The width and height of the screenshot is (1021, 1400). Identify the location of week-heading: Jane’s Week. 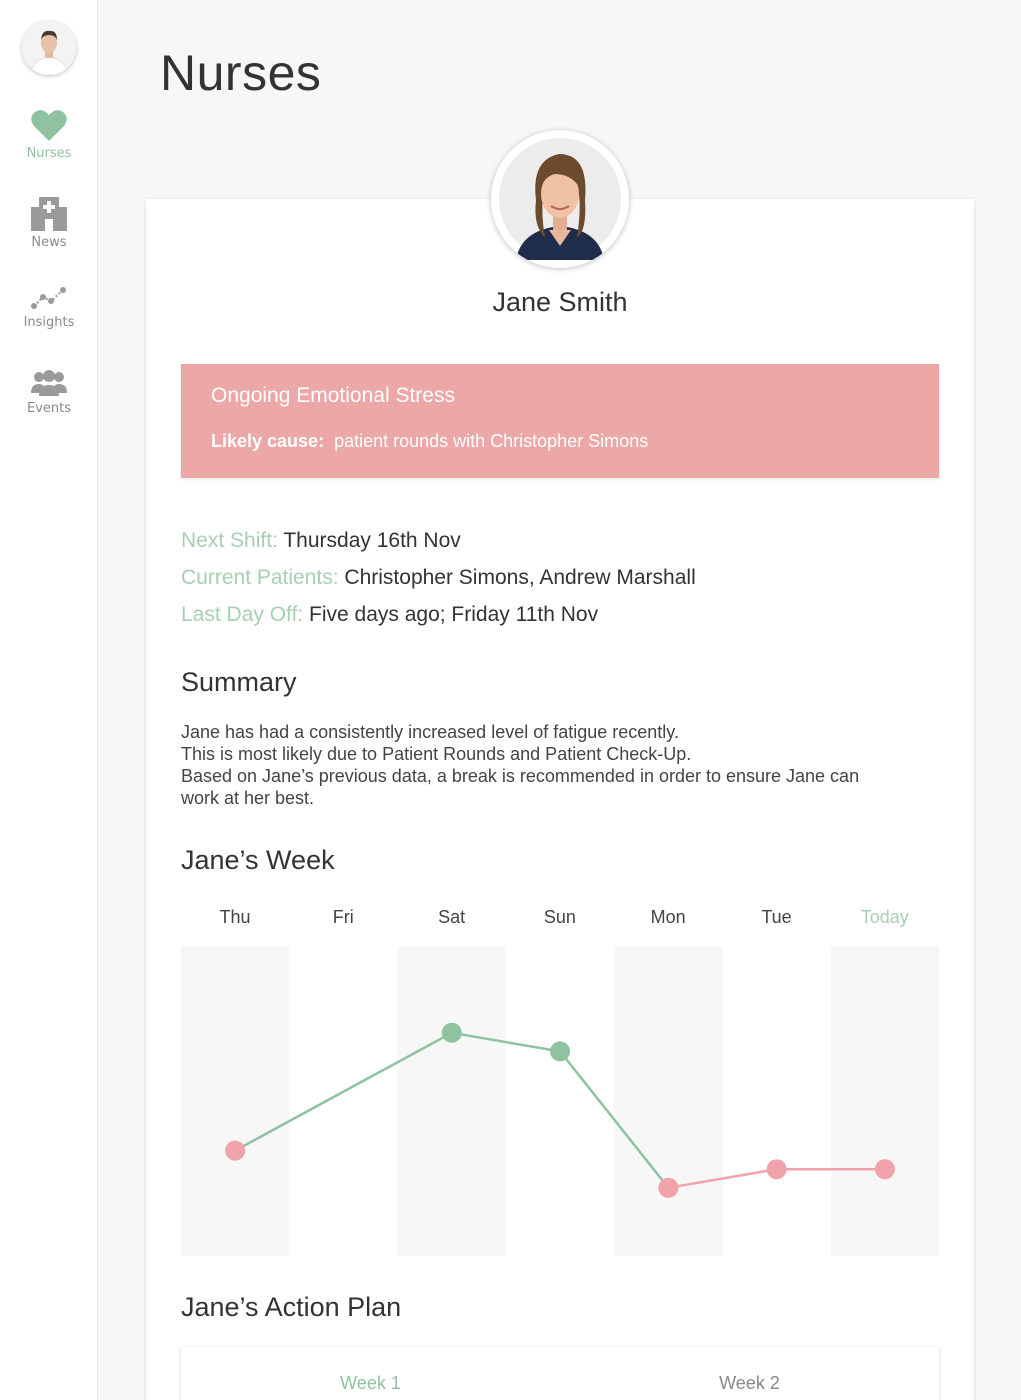
(258, 860).